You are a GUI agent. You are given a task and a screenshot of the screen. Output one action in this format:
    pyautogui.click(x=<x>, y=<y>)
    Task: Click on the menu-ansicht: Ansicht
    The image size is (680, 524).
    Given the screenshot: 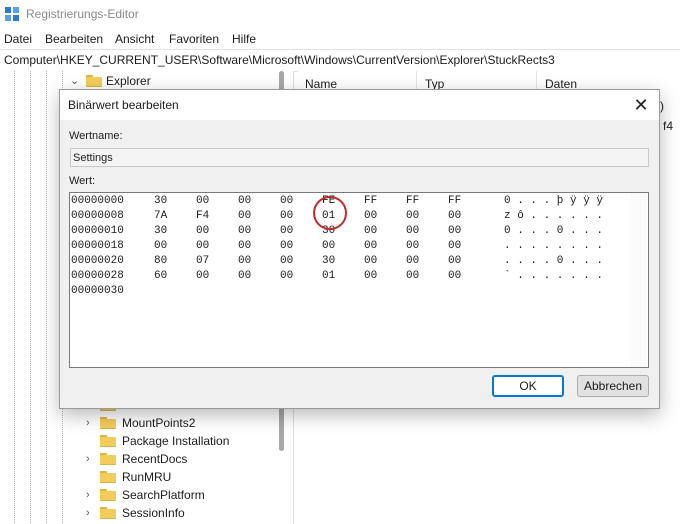 What is the action you would take?
    pyautogui.click(x=134, y=39)
    